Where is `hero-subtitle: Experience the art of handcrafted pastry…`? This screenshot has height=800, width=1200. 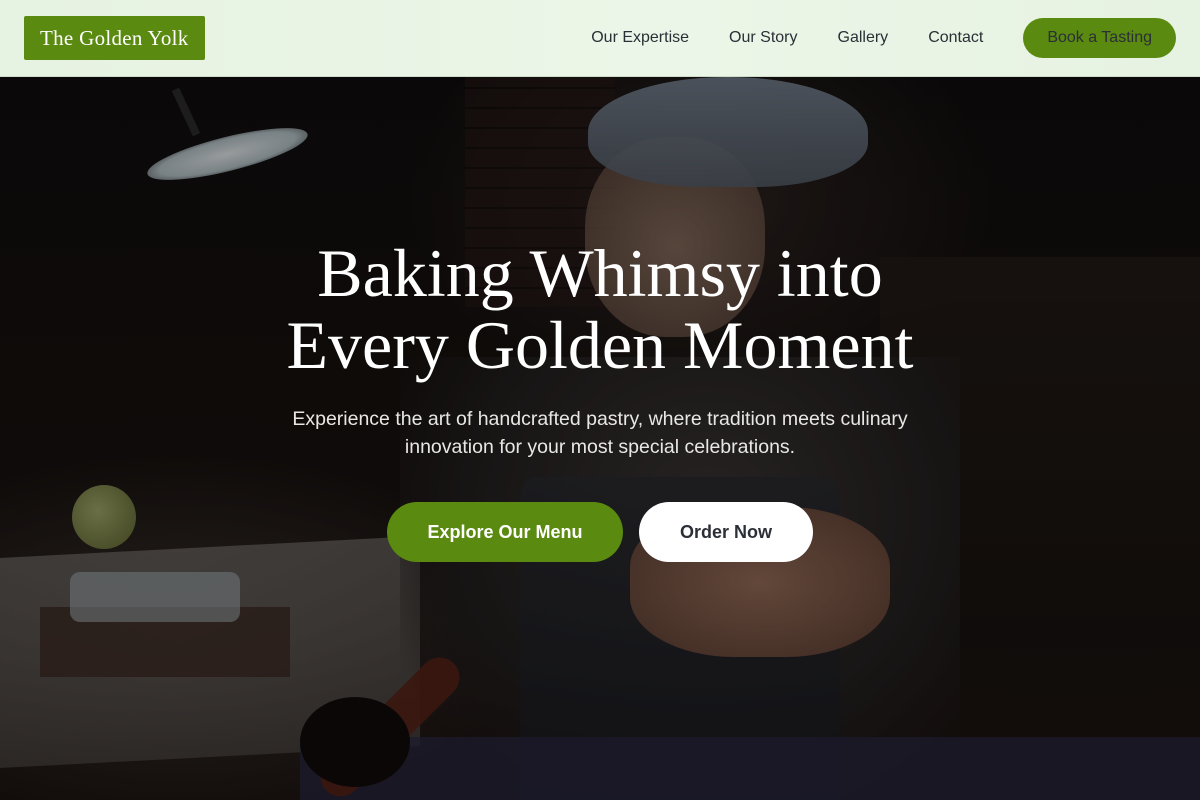 hero-subtitle: Experience the art of handcrafted pastry… is located at coordinates (600, 433).